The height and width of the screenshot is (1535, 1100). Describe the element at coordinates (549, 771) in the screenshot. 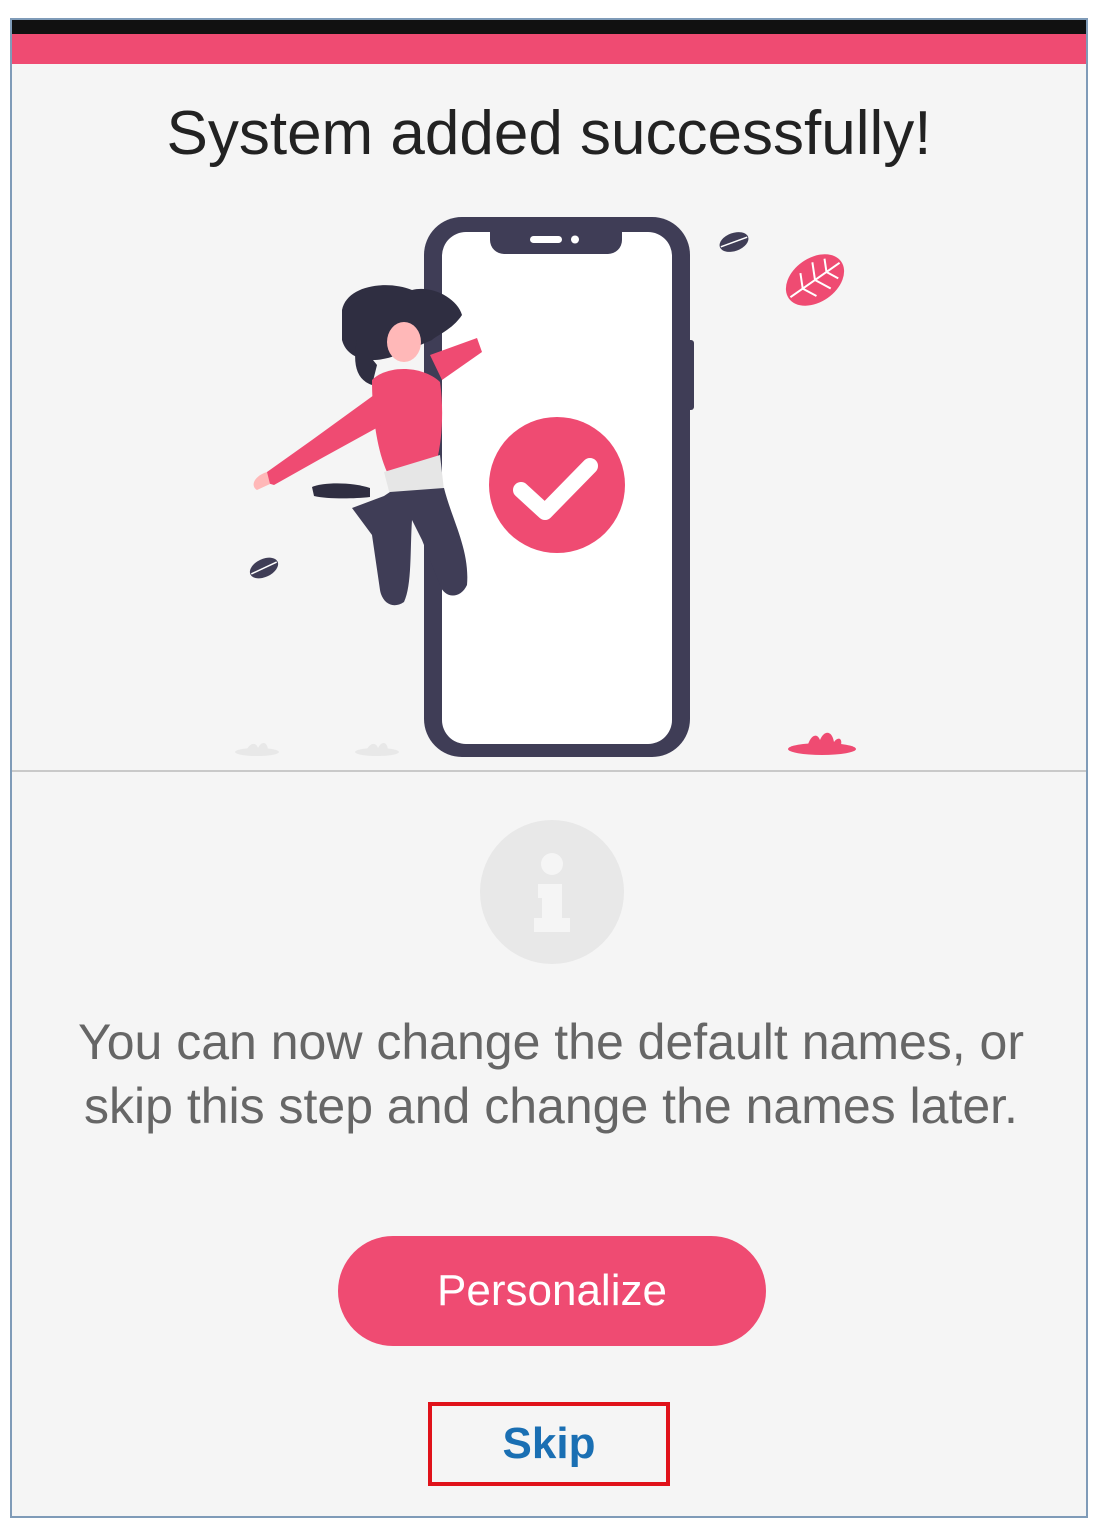

I see `section-divider` at that location.